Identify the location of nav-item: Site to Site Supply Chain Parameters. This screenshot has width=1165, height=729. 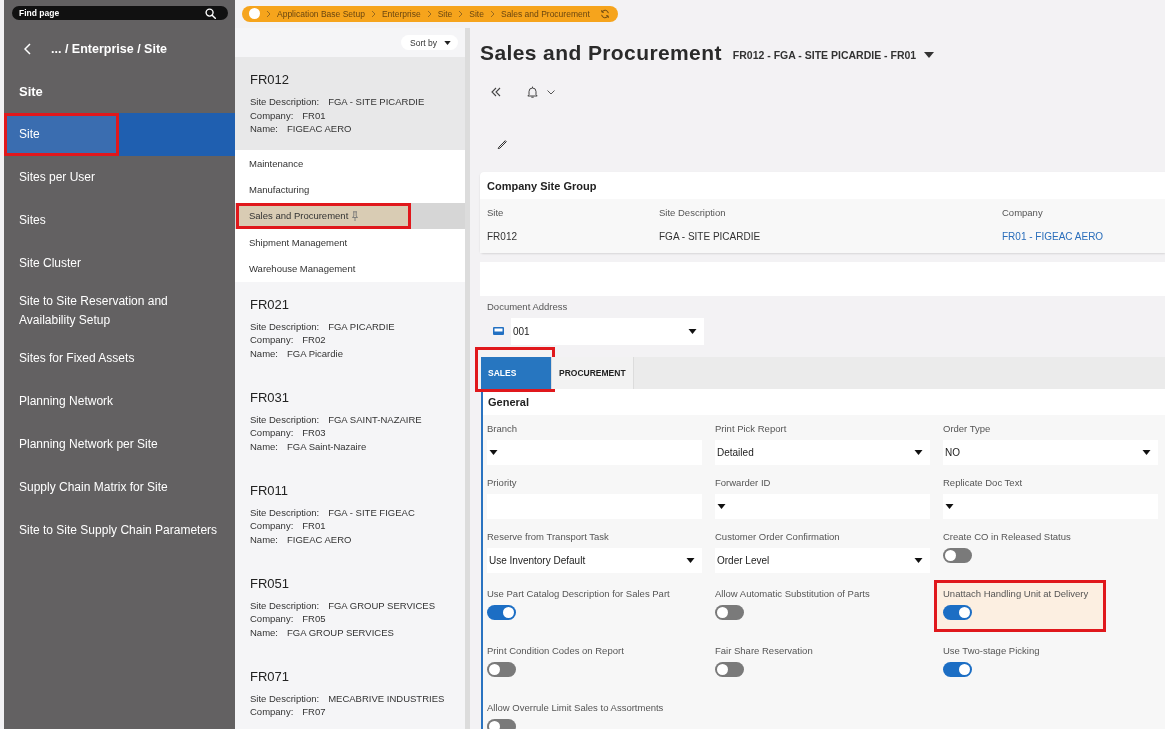
(119, 530).